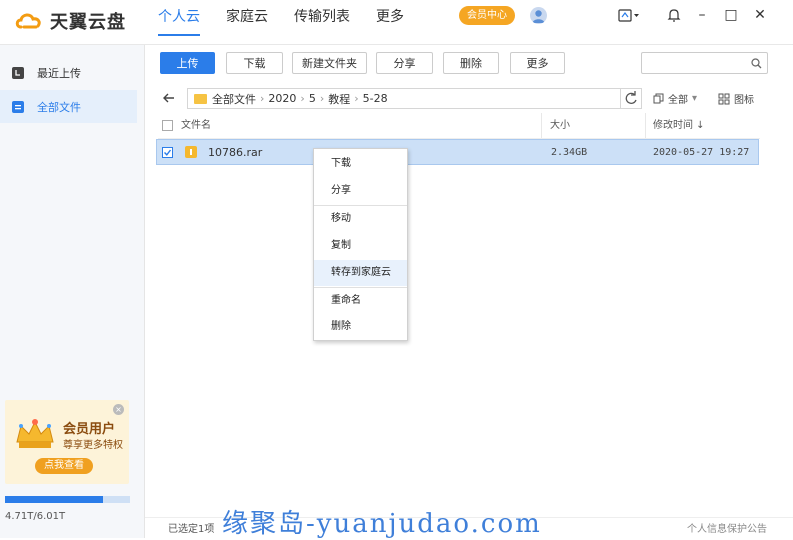  I want to click on maximize-button: □, so click(731, 15).